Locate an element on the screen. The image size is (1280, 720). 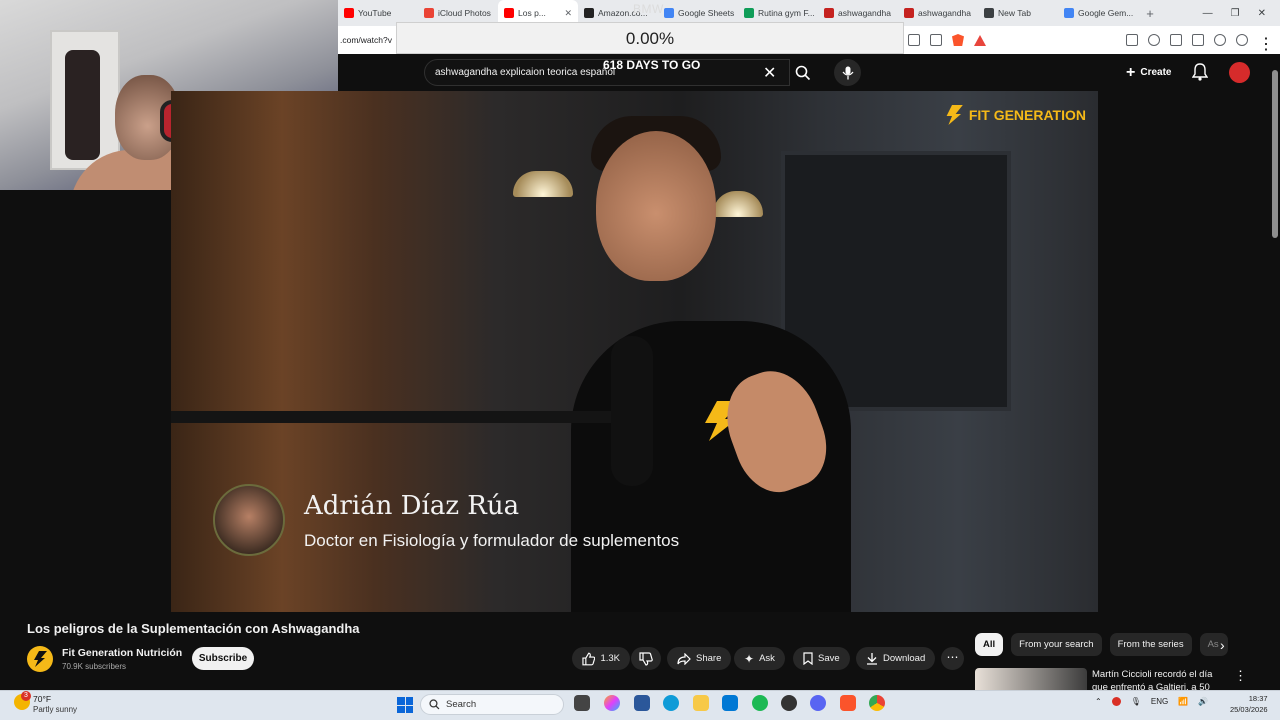
tray-mic-icon: 🎙 is located at coordinates (1136, 701).